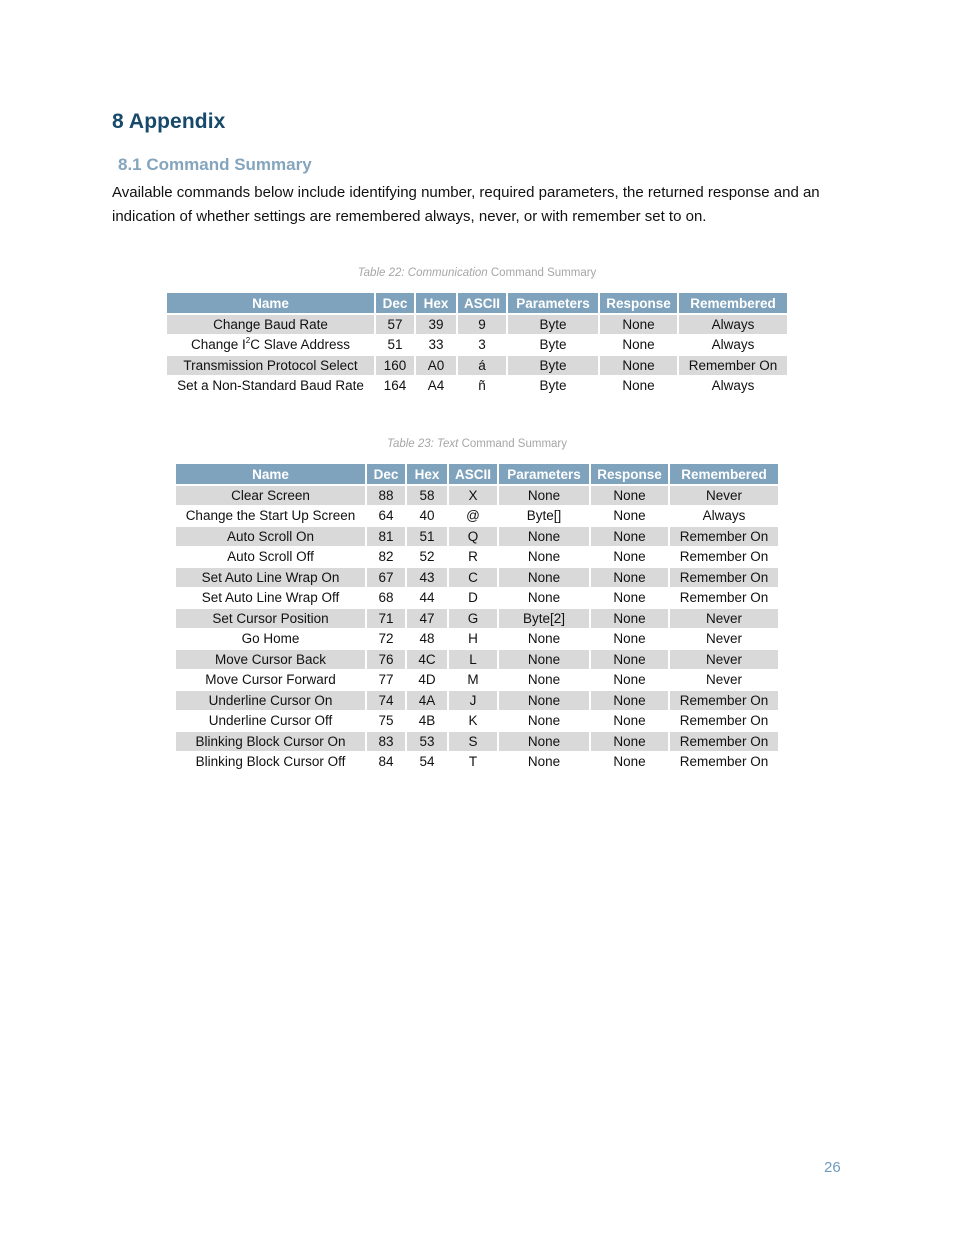 The height and width of the screenshot is (1235, 954). What do you see at coordinates (386, 660) in the screenshot?
I see `cell-dec: 76` at bounding box center [386, 660].